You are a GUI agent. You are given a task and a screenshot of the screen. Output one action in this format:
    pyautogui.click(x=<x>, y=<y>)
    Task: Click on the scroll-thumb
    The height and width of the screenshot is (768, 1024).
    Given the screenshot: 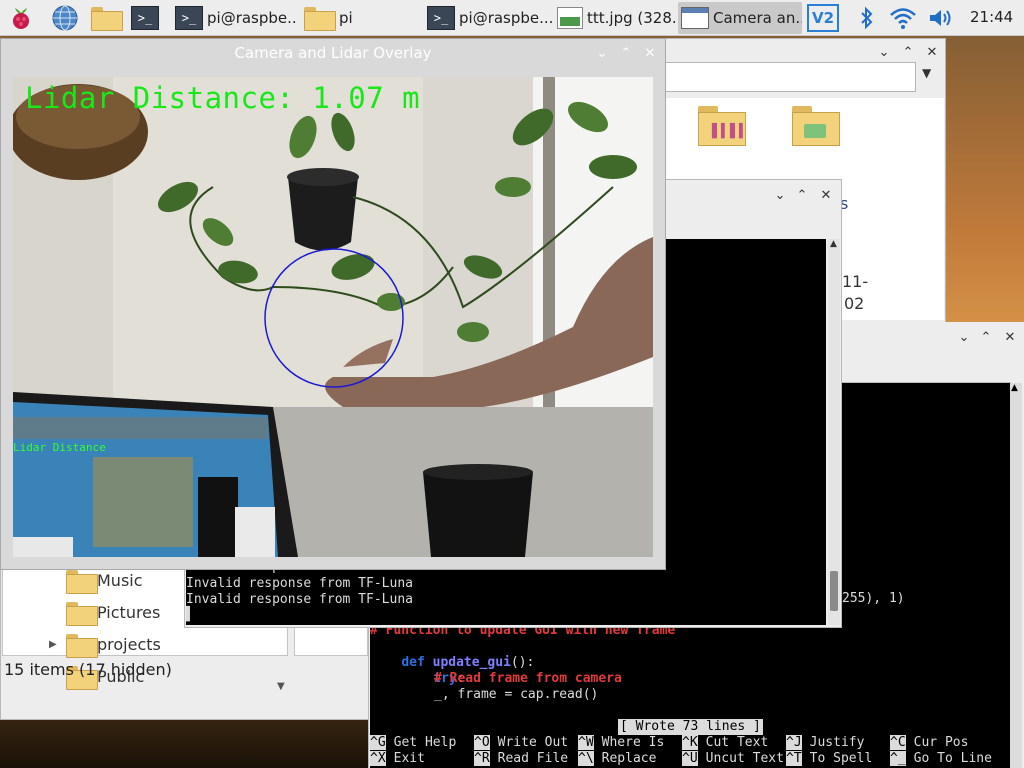 What is the action you would take?
    pyautogui.click(x=834, y=591)
    